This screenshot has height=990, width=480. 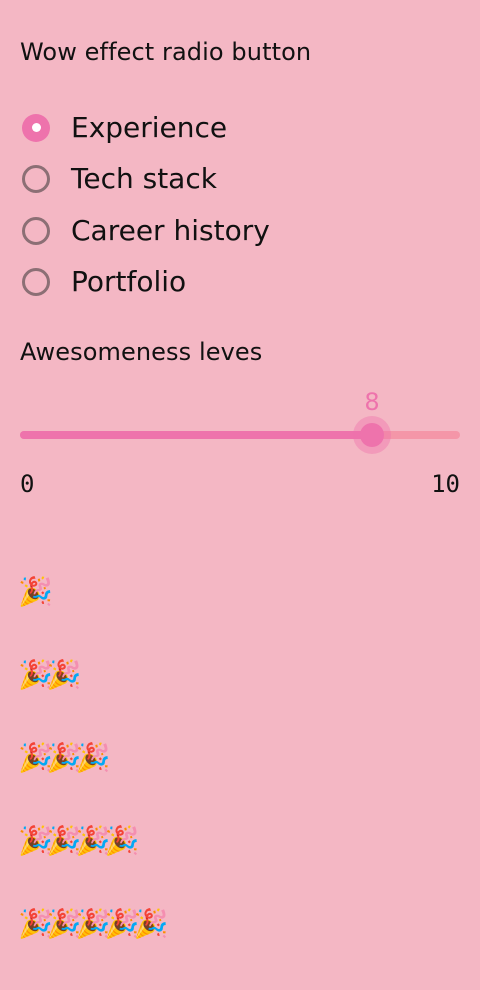 I want to click on radio-section-title: Wow effect radio button, so click(x=166, y=52).